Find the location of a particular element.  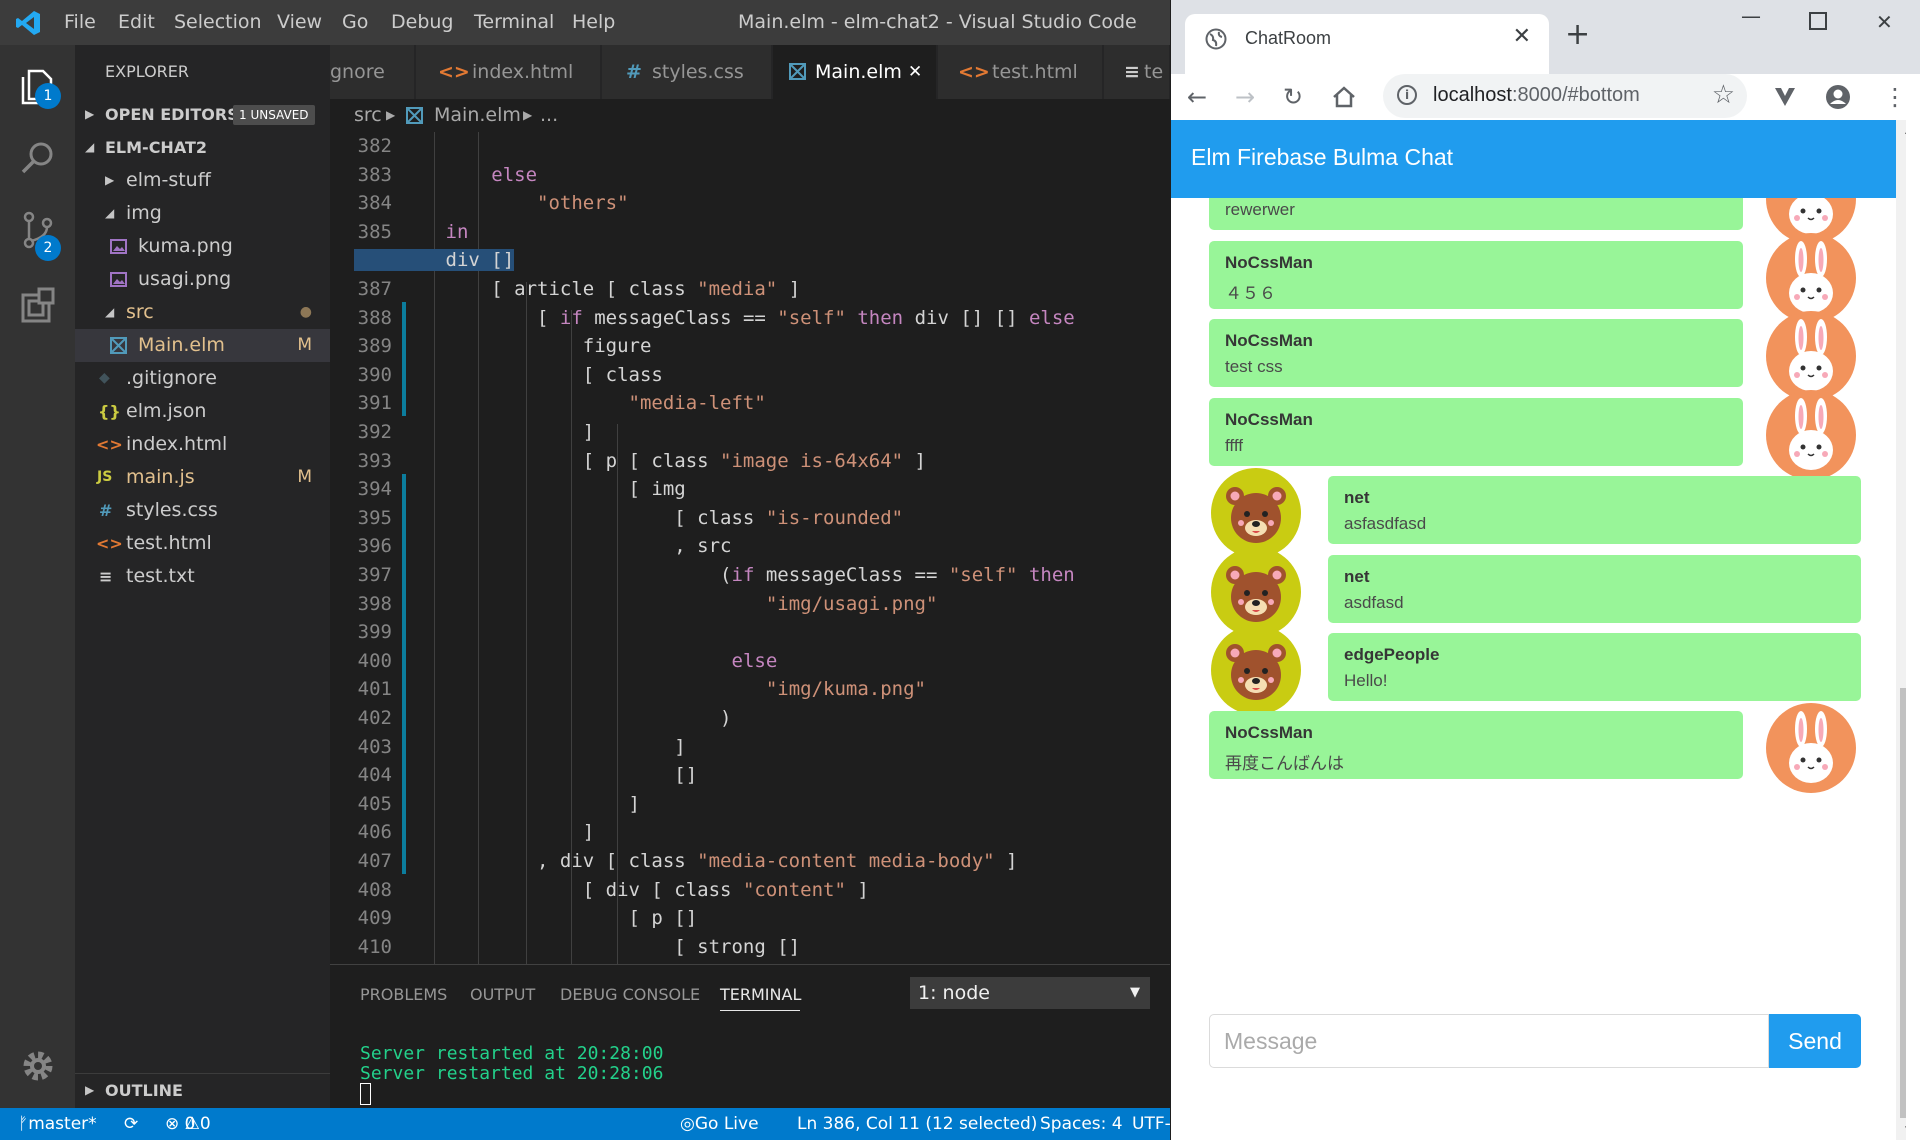

tab-test-txt: ≡ te is located at coordinates (1137, 72).